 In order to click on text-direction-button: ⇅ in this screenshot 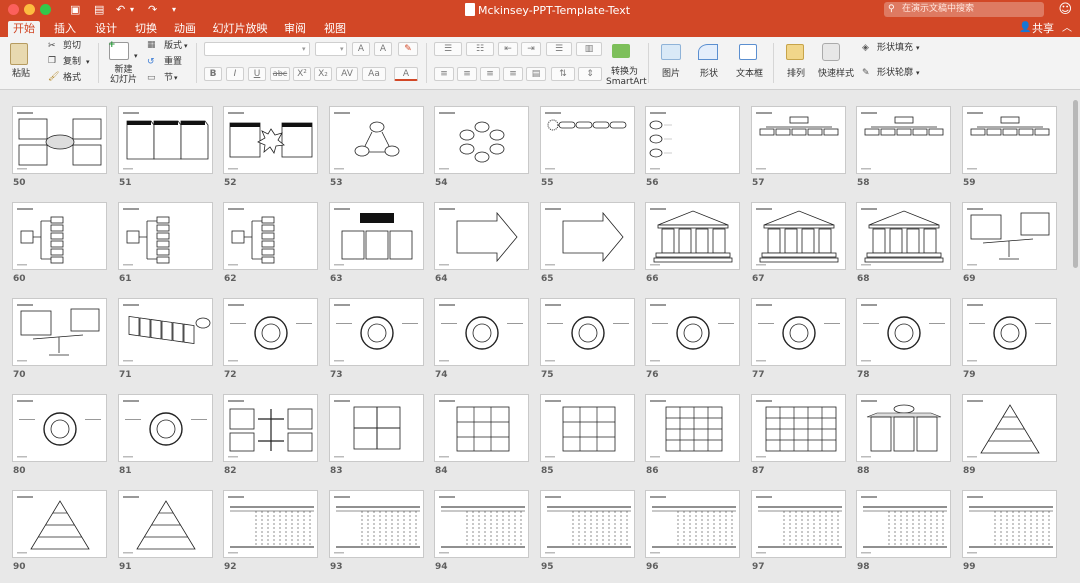, I will do `click(563, 74)`.